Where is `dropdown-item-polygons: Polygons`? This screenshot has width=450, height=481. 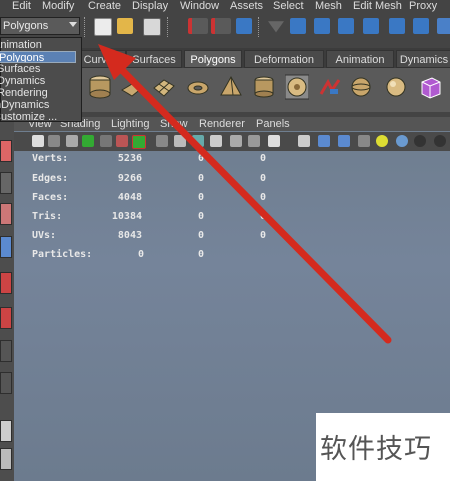 dropdown-item-polygons: Polygons is located at coordinates (38, 57).